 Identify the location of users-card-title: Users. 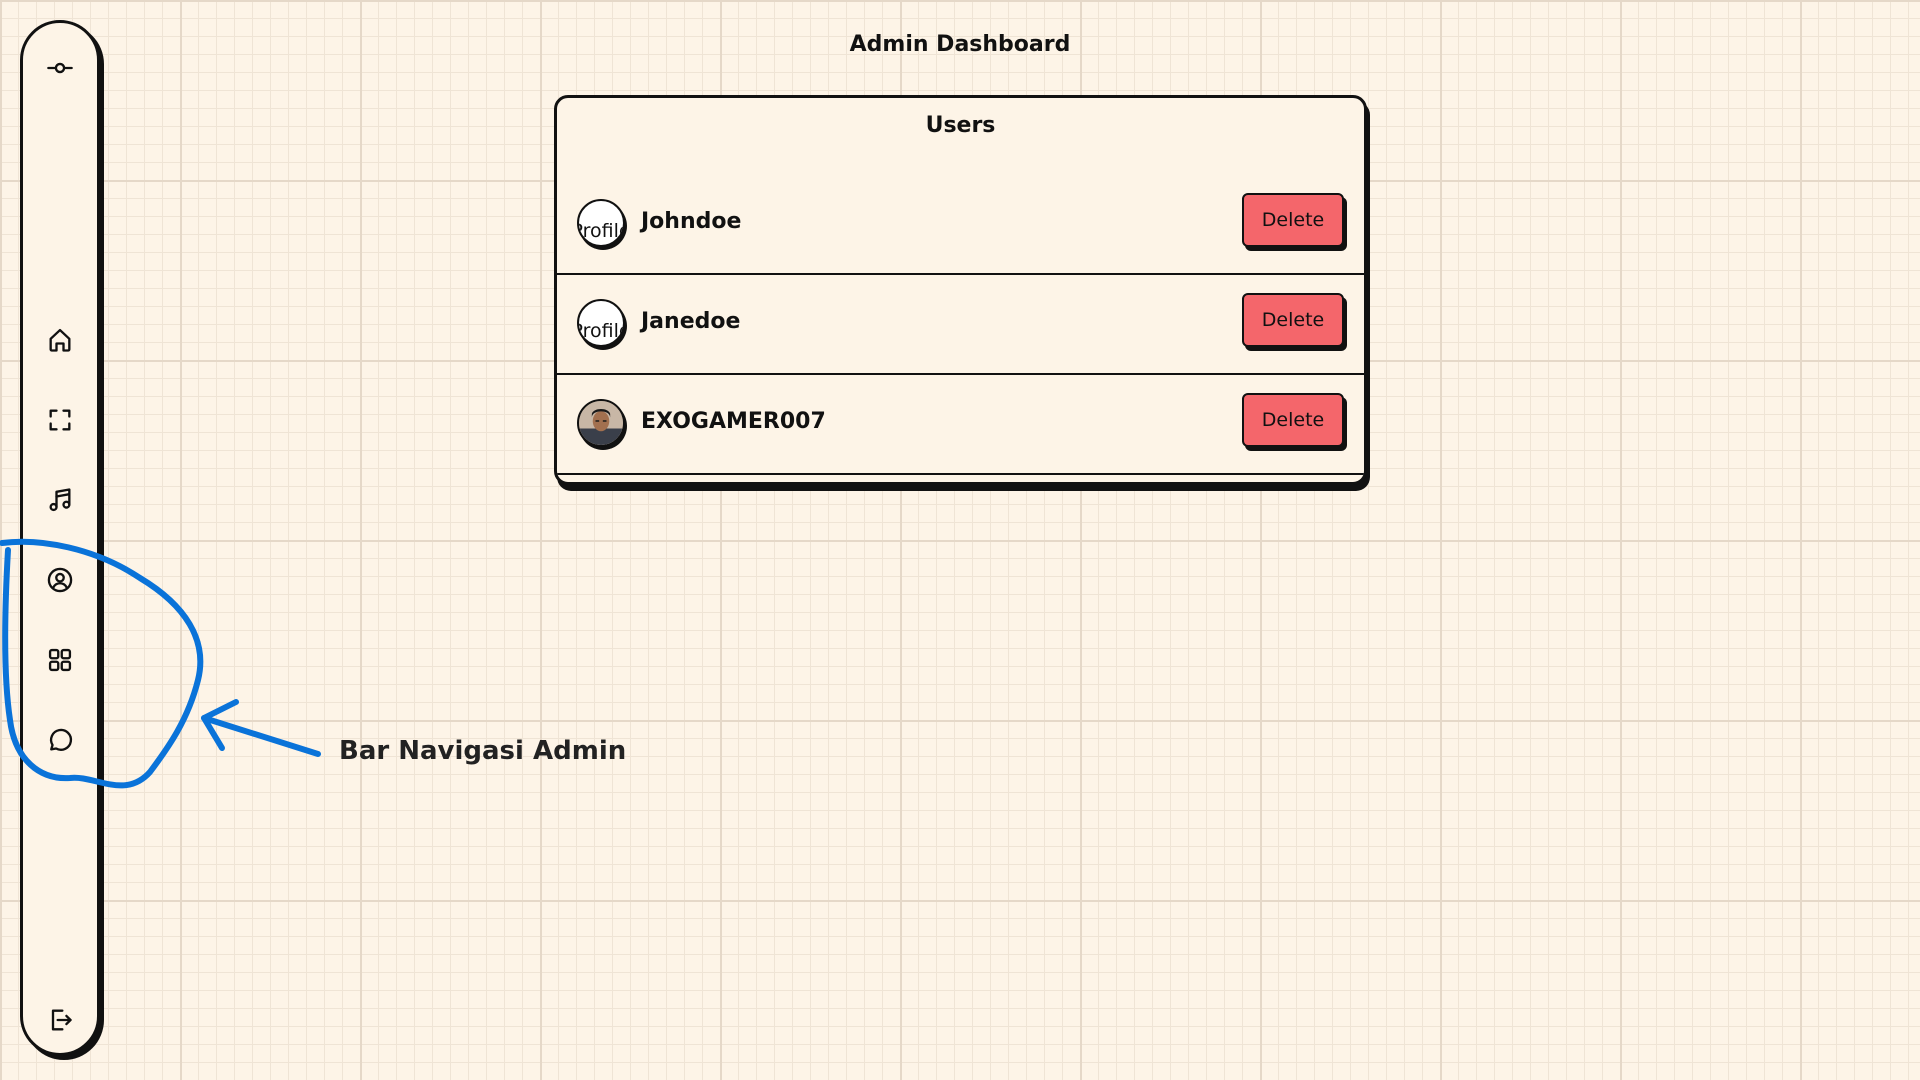
(960, 125).